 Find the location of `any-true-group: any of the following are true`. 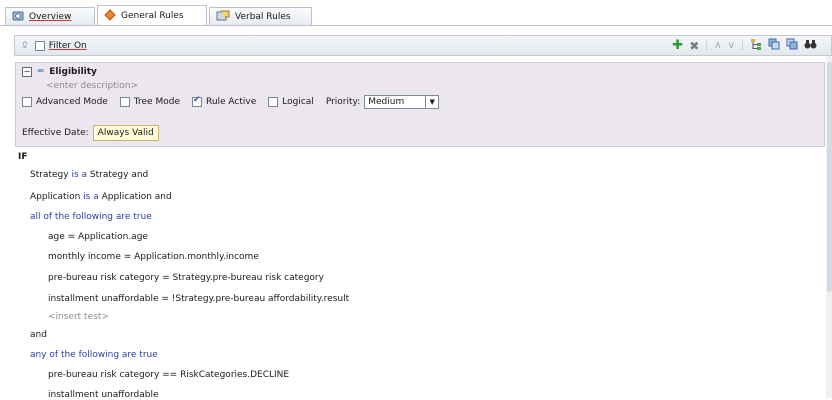

any-true-group: any of the following are true is located at coordinates (94, 355).